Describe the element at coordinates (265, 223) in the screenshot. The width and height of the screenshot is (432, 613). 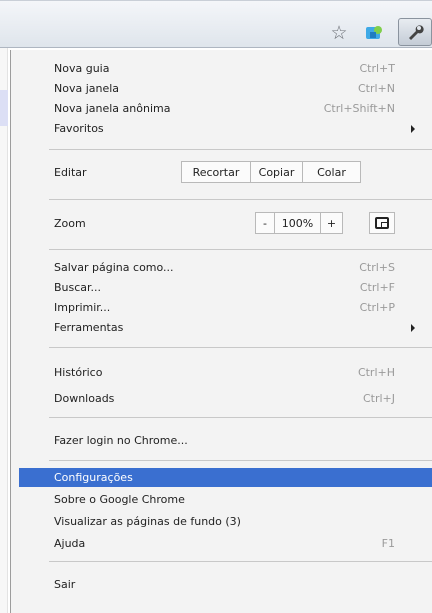
I see `zoom-out-button: -` at that location.